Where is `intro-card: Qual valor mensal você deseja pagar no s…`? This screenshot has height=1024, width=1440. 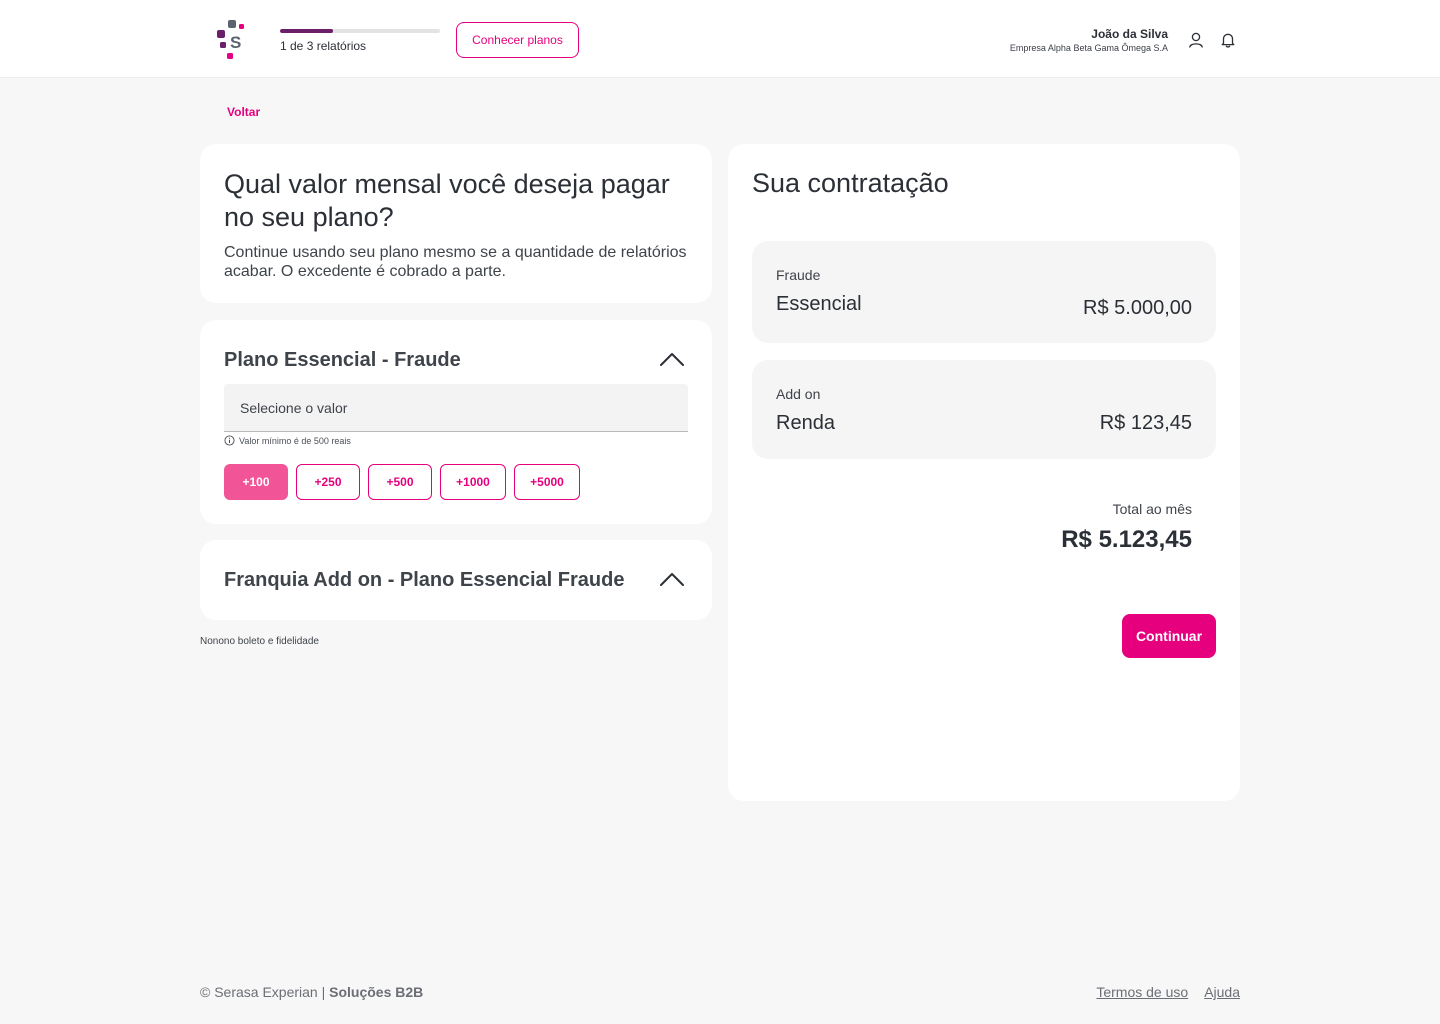
intro-card: Qual valor mensal você deseja pagar no s… is located at coordinates (456, 223).